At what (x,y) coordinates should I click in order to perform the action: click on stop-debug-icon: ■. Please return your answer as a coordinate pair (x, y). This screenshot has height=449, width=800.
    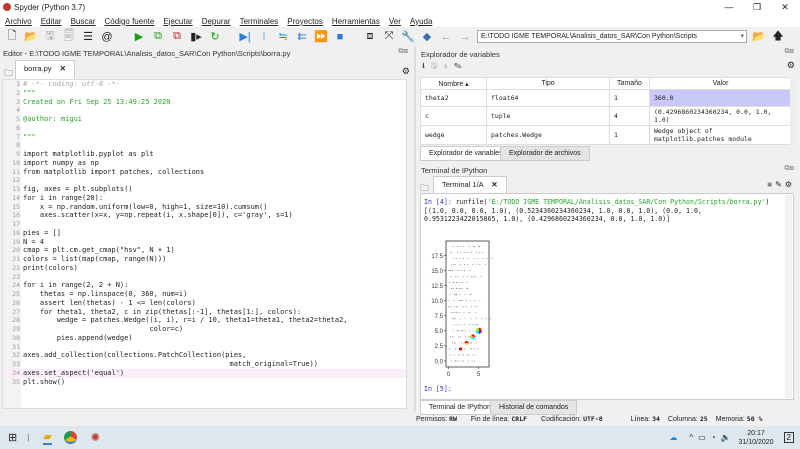
    Looking at the image, I should click on (340, 36).